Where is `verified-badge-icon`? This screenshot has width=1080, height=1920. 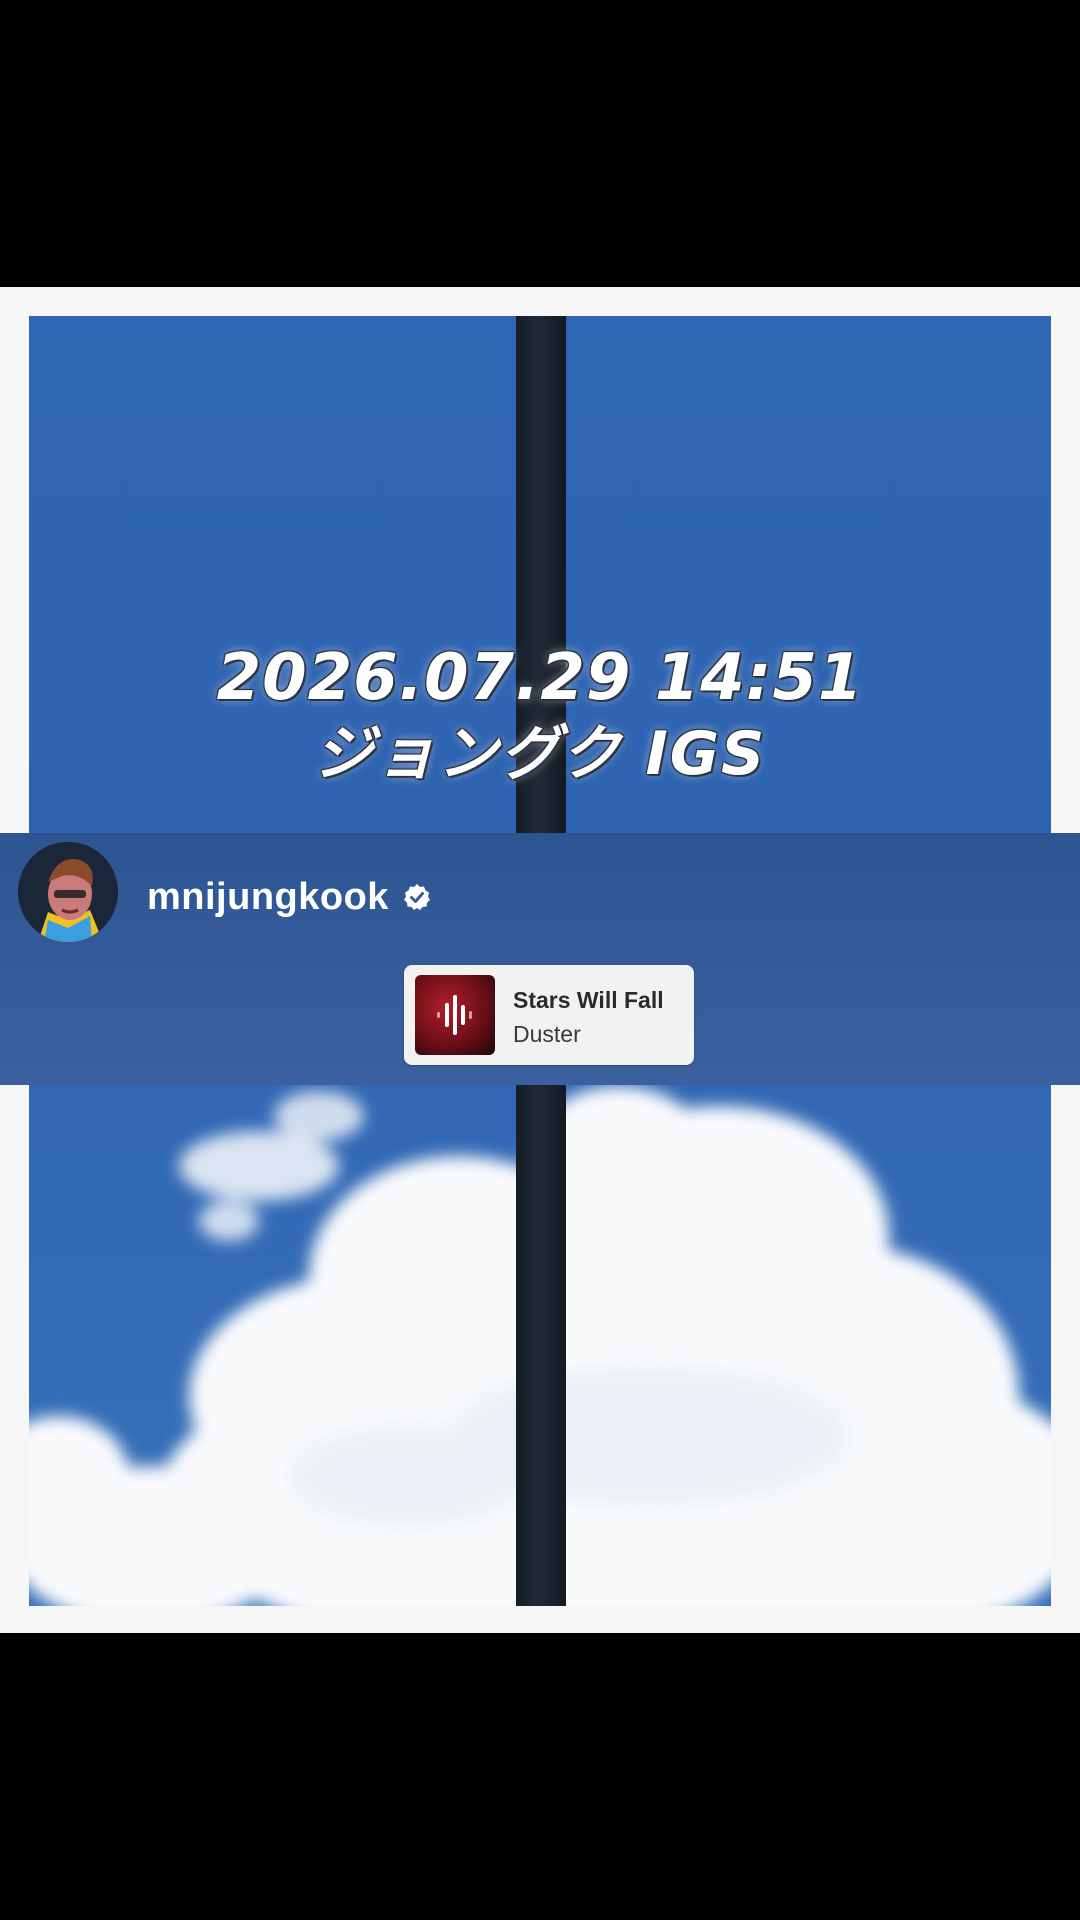 verified-badge-icon is located at coordinates (416, 897).